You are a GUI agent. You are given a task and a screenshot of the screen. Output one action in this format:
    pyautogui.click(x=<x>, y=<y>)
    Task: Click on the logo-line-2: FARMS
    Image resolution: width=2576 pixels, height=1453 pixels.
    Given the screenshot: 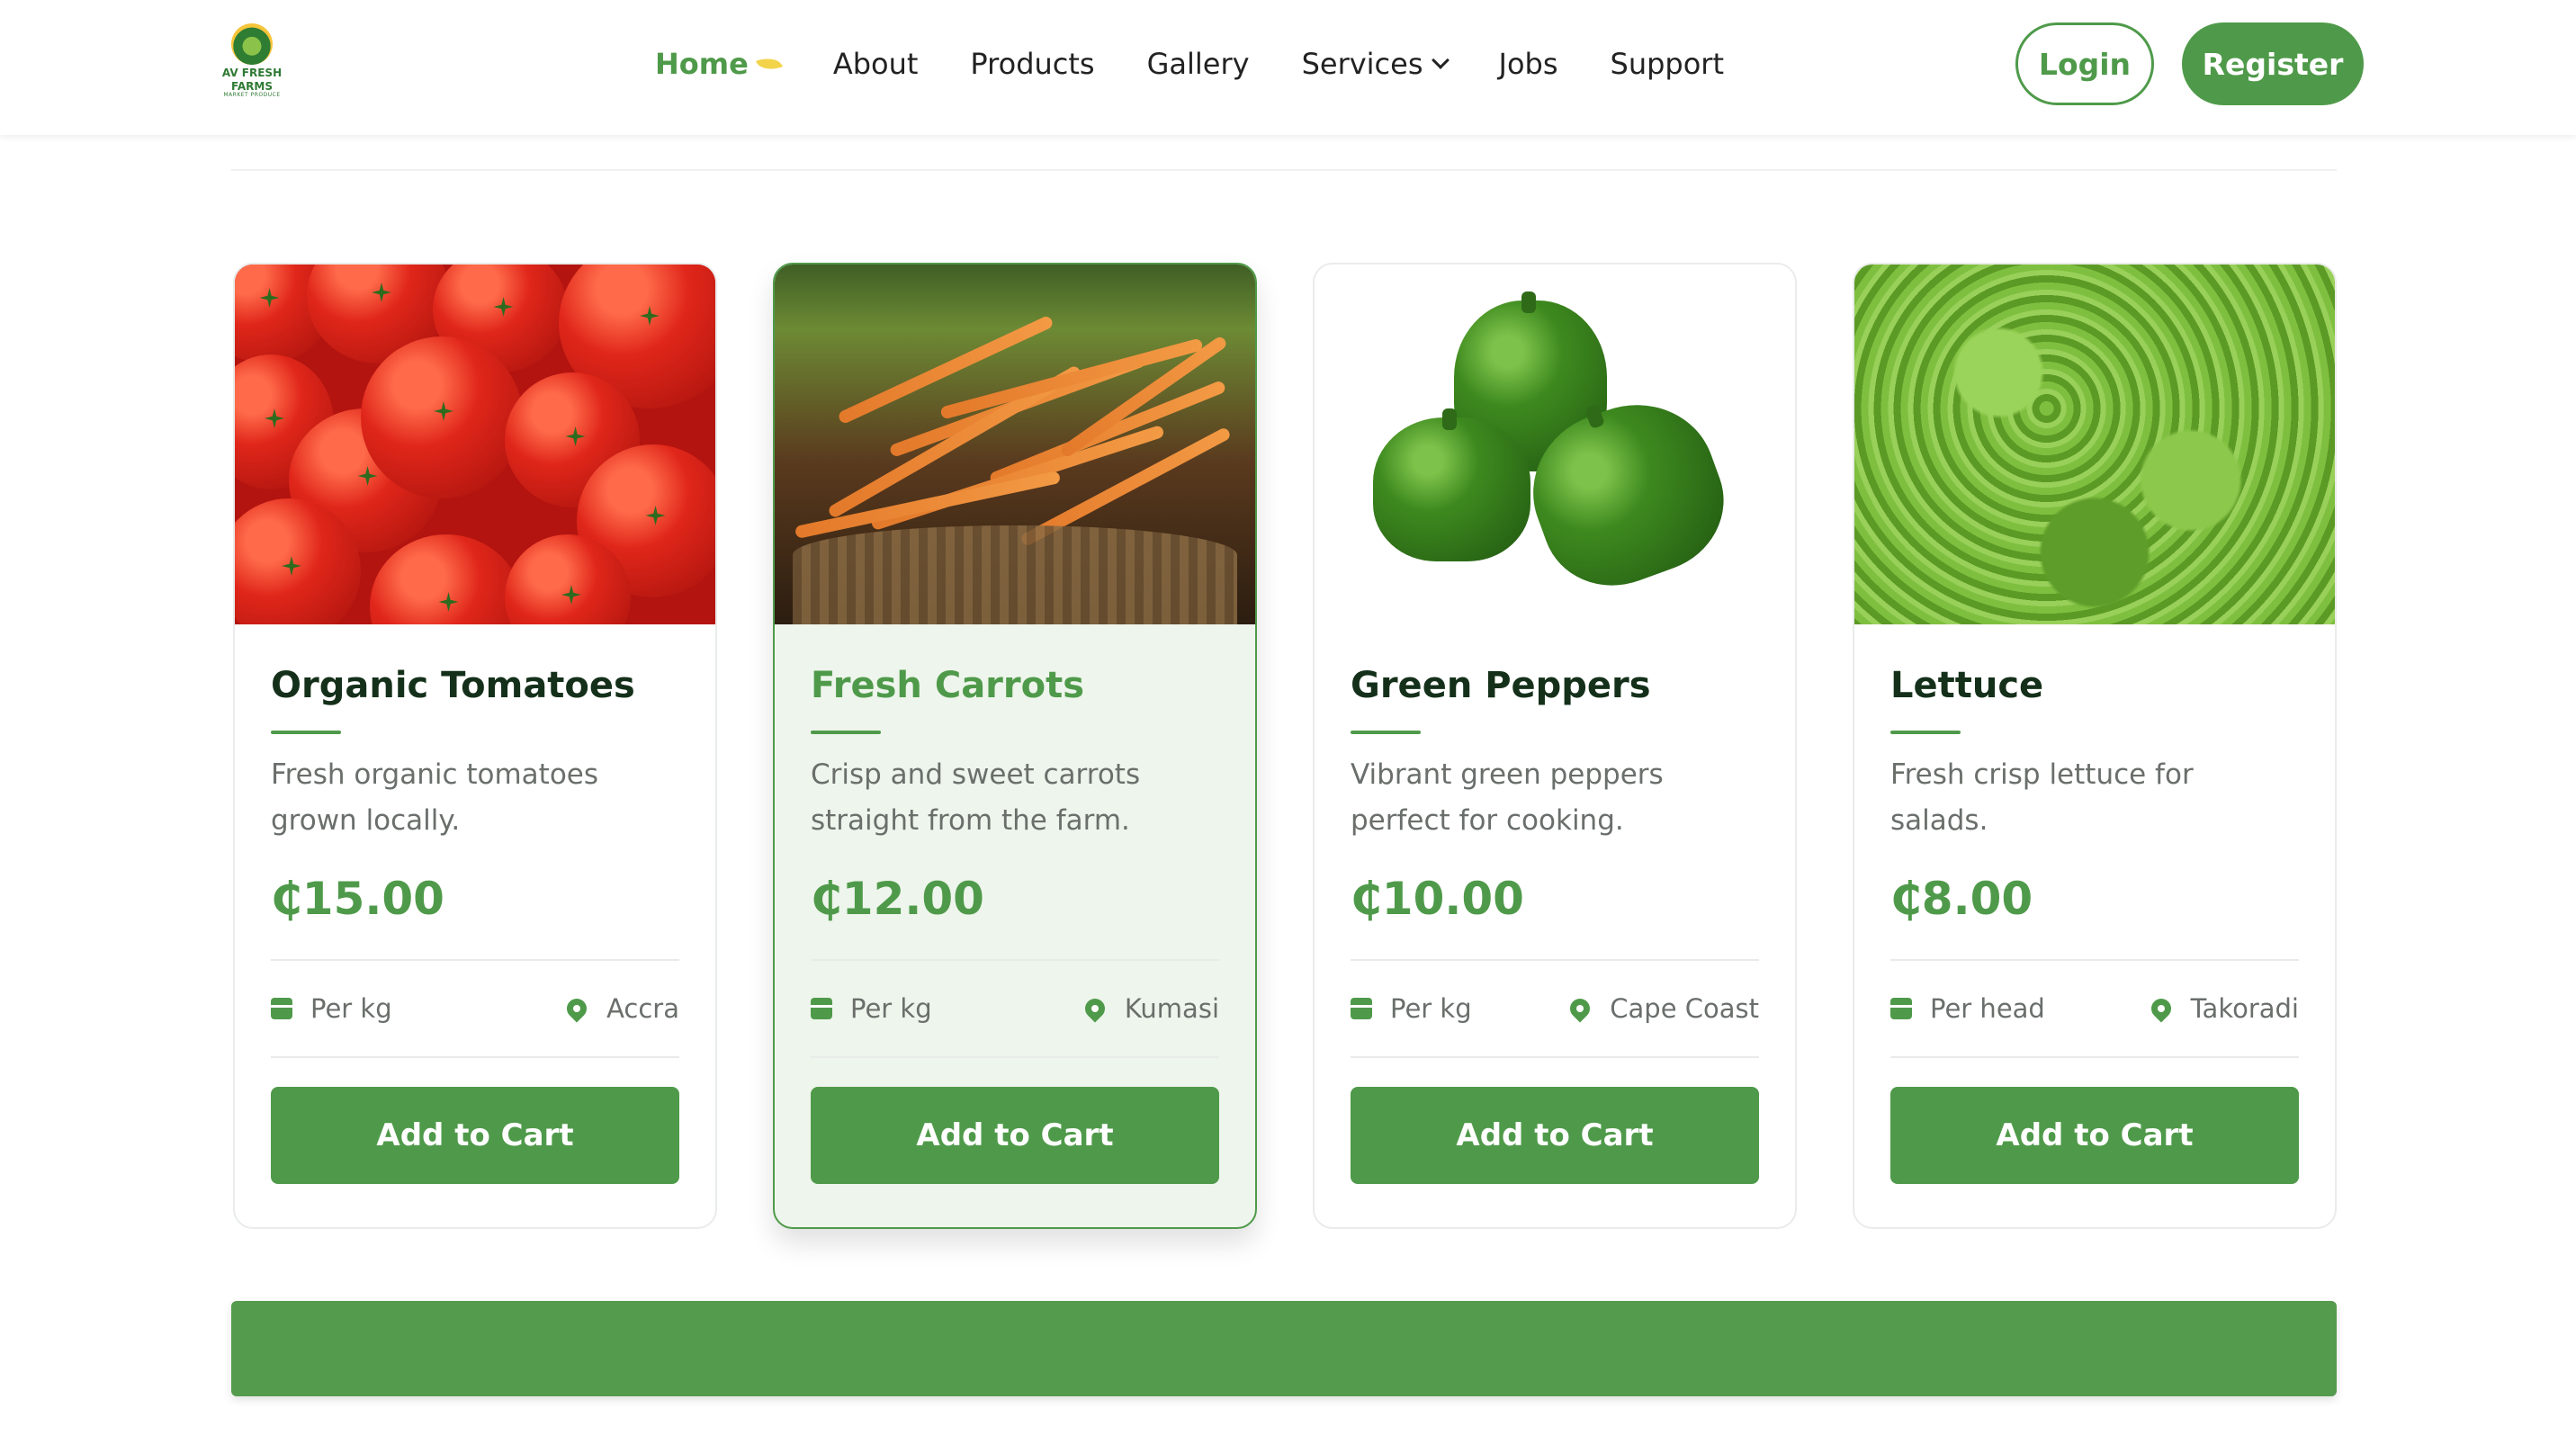 What is the action you would take?
    pyautogui.click(x=252, y=86)
    